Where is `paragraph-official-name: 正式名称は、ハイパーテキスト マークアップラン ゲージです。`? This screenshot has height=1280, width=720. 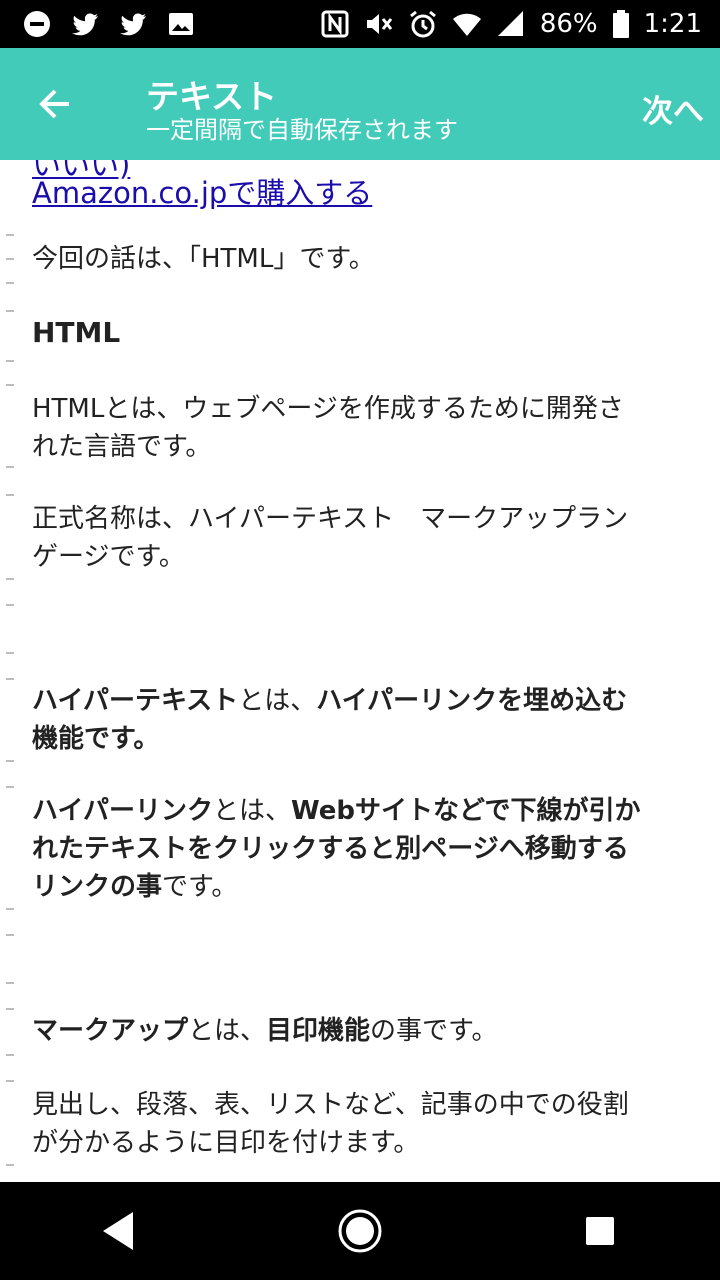
paragraph-official-name: 正式名称は、ハイパーテキスト マークアップラン ゲージです。 is located at coordinates (362, 538).